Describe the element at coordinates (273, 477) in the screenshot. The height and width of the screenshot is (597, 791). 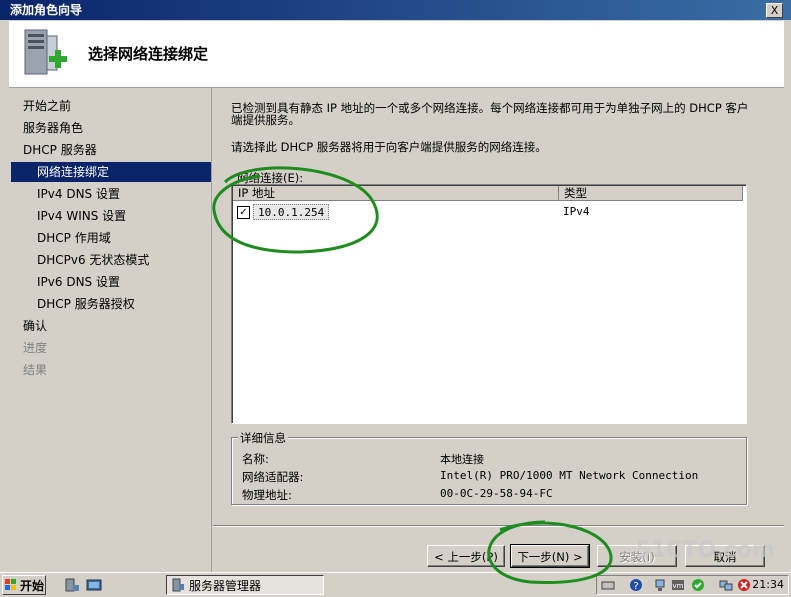
I see `adapter-label: 网络适配器:` at that location.